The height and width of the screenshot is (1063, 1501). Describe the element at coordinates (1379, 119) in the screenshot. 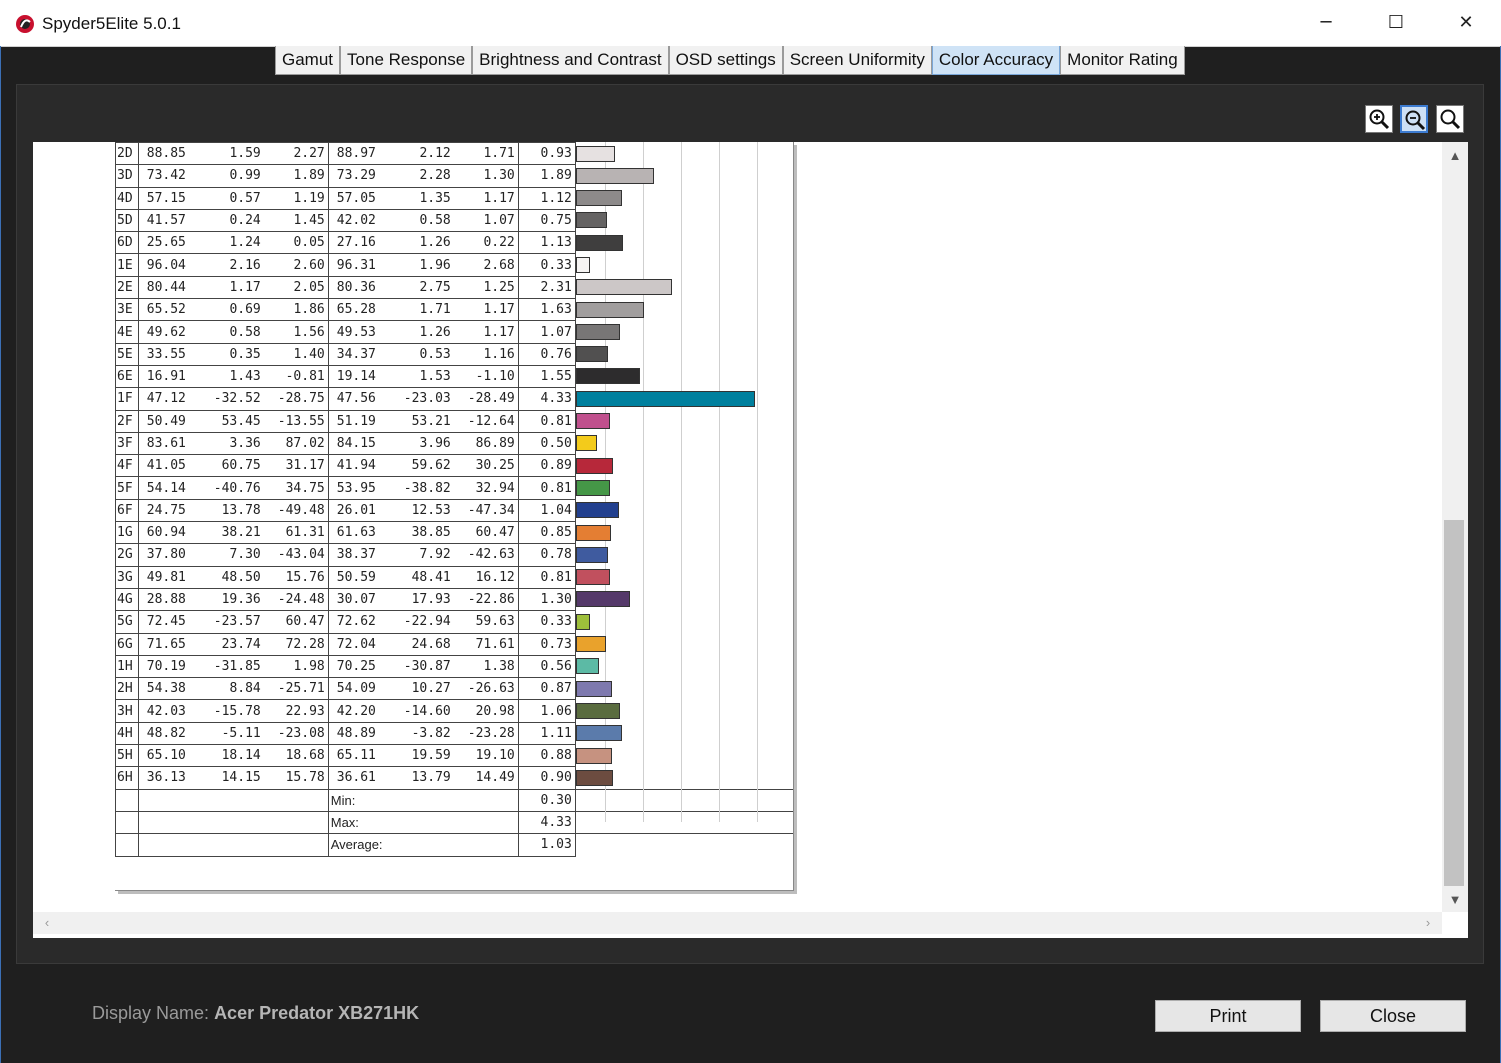

I see `zoom-in-button` at that location.